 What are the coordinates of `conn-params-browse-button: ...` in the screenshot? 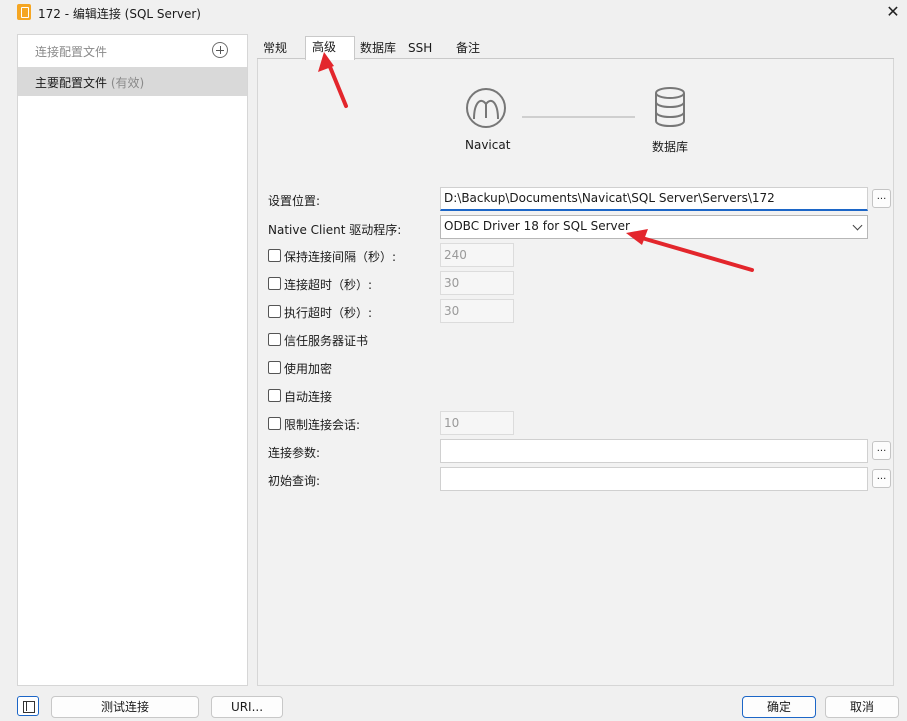 It's located at (881, 450).